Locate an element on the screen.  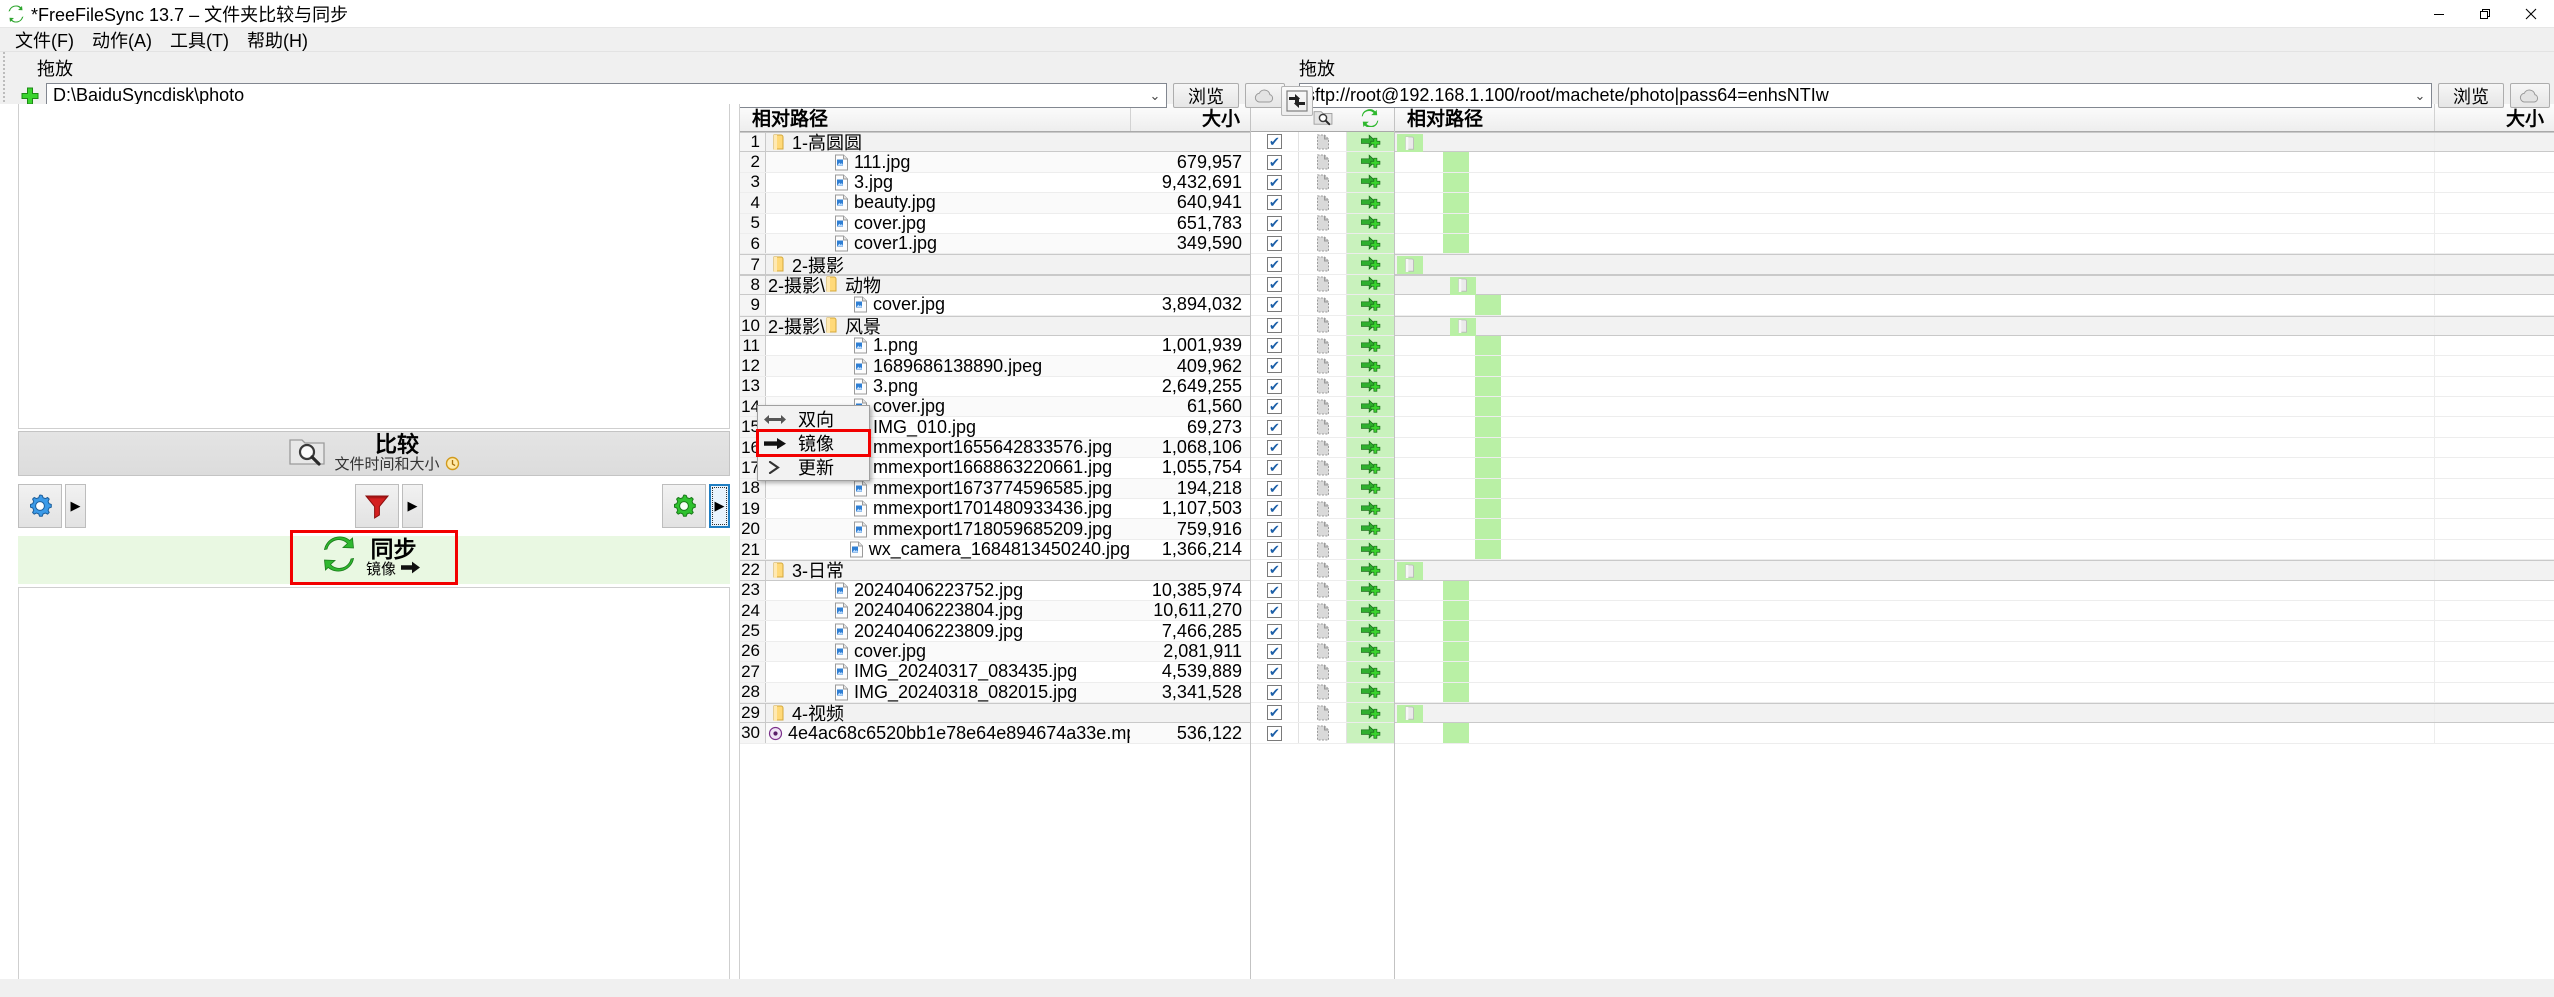
table-row: 11 1.png 1,001,939 is located at coordinates (995, 346).